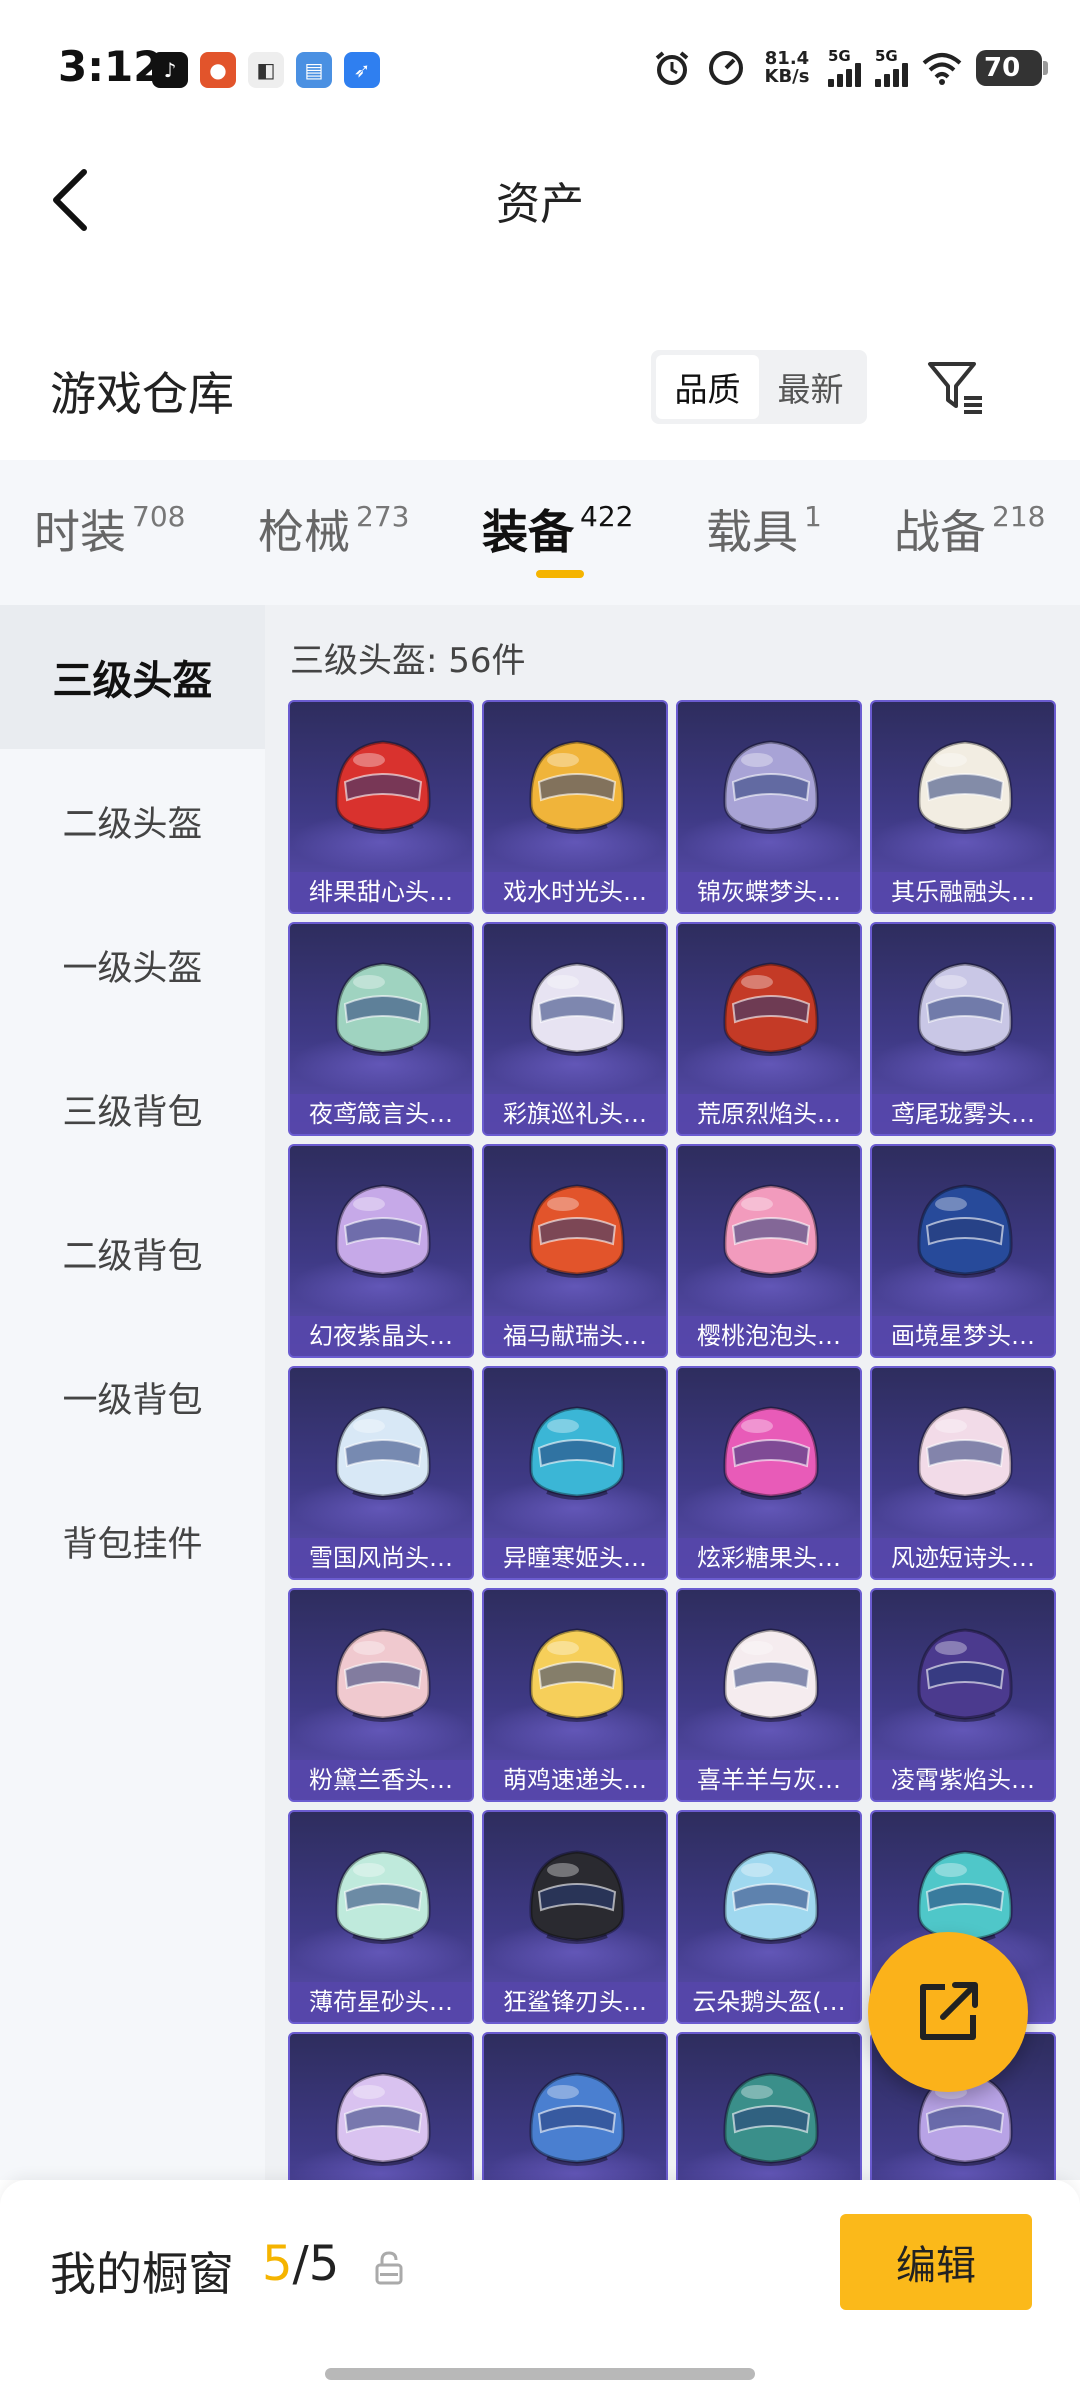  I want to click on tab-equipment: 装备 422, so click(557, 529).